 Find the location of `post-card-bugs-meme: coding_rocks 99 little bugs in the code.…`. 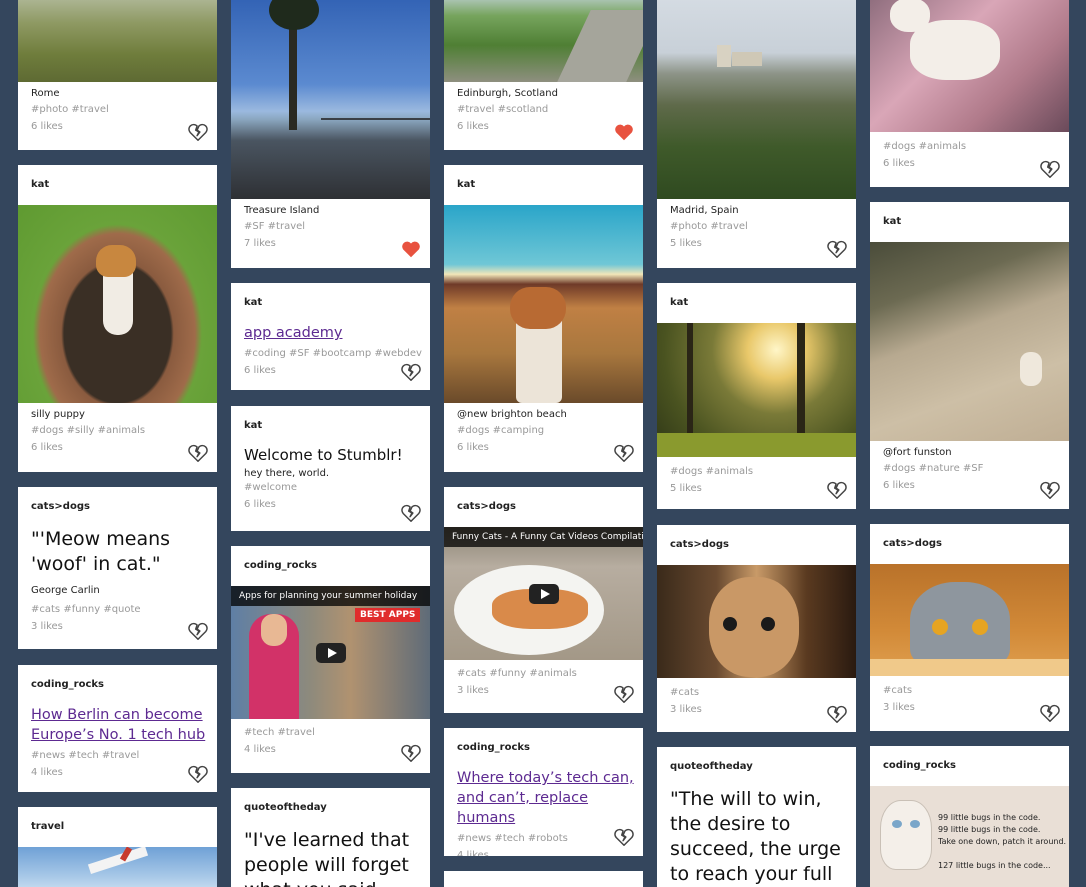

post-card-bugs-meme: coding_rocks 99 little bugs in the code.… is located at coordinates (969, 816).